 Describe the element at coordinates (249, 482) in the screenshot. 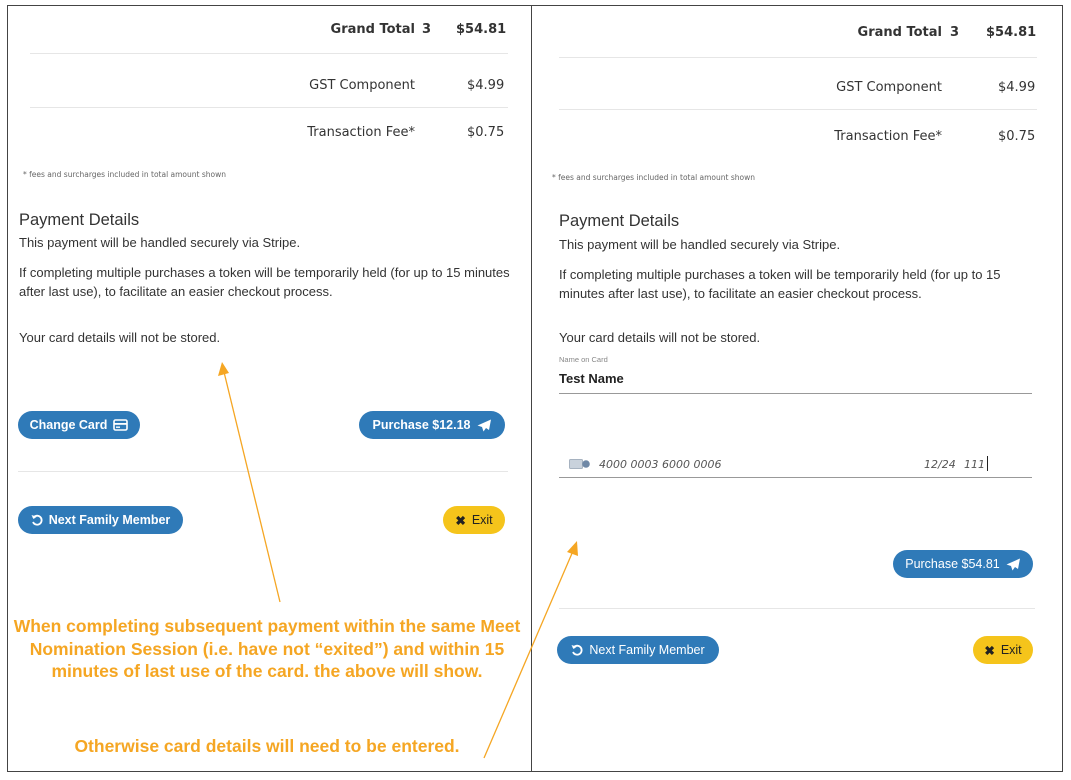

I see `arrow-to-left-panel` at that location.